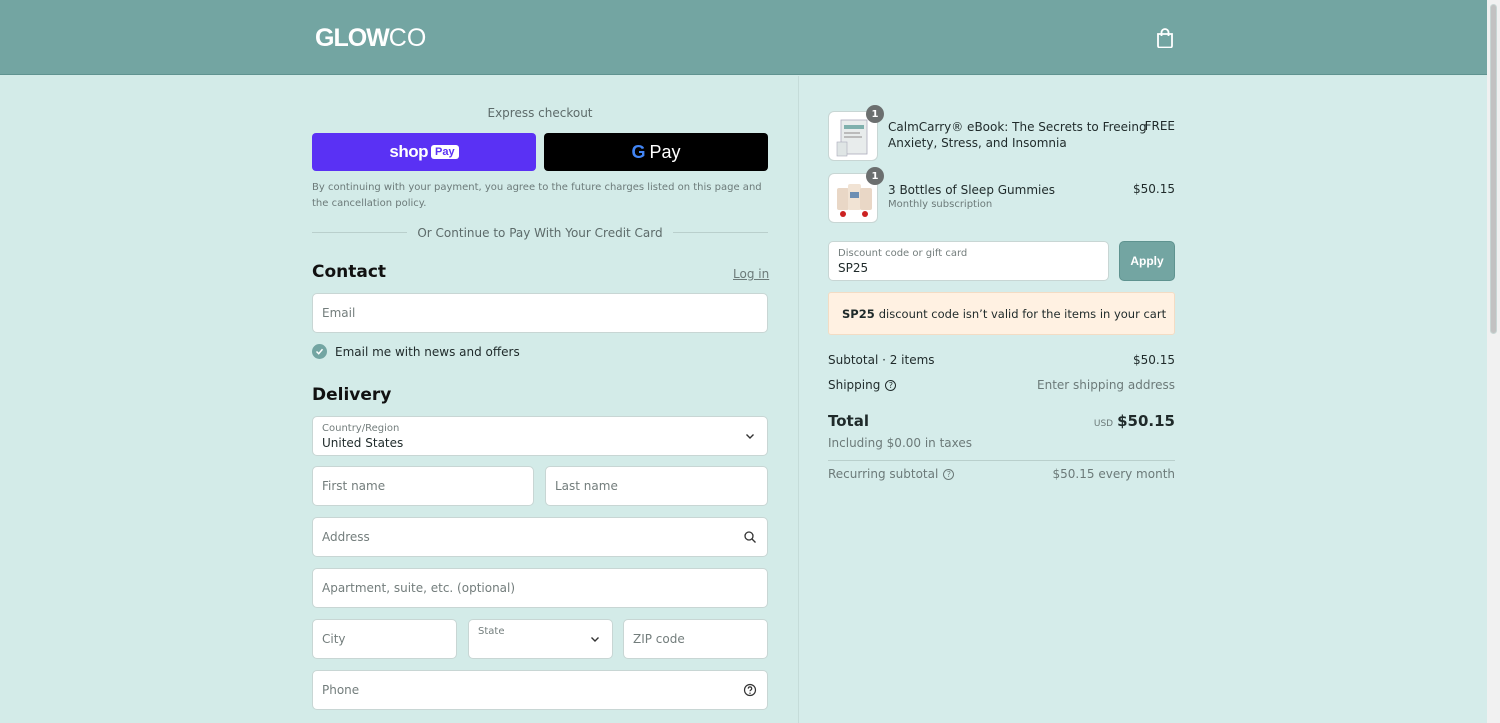  I want to click on item-name-line2: Anxiety, Stress, and Insomnia, so click(977, 143).